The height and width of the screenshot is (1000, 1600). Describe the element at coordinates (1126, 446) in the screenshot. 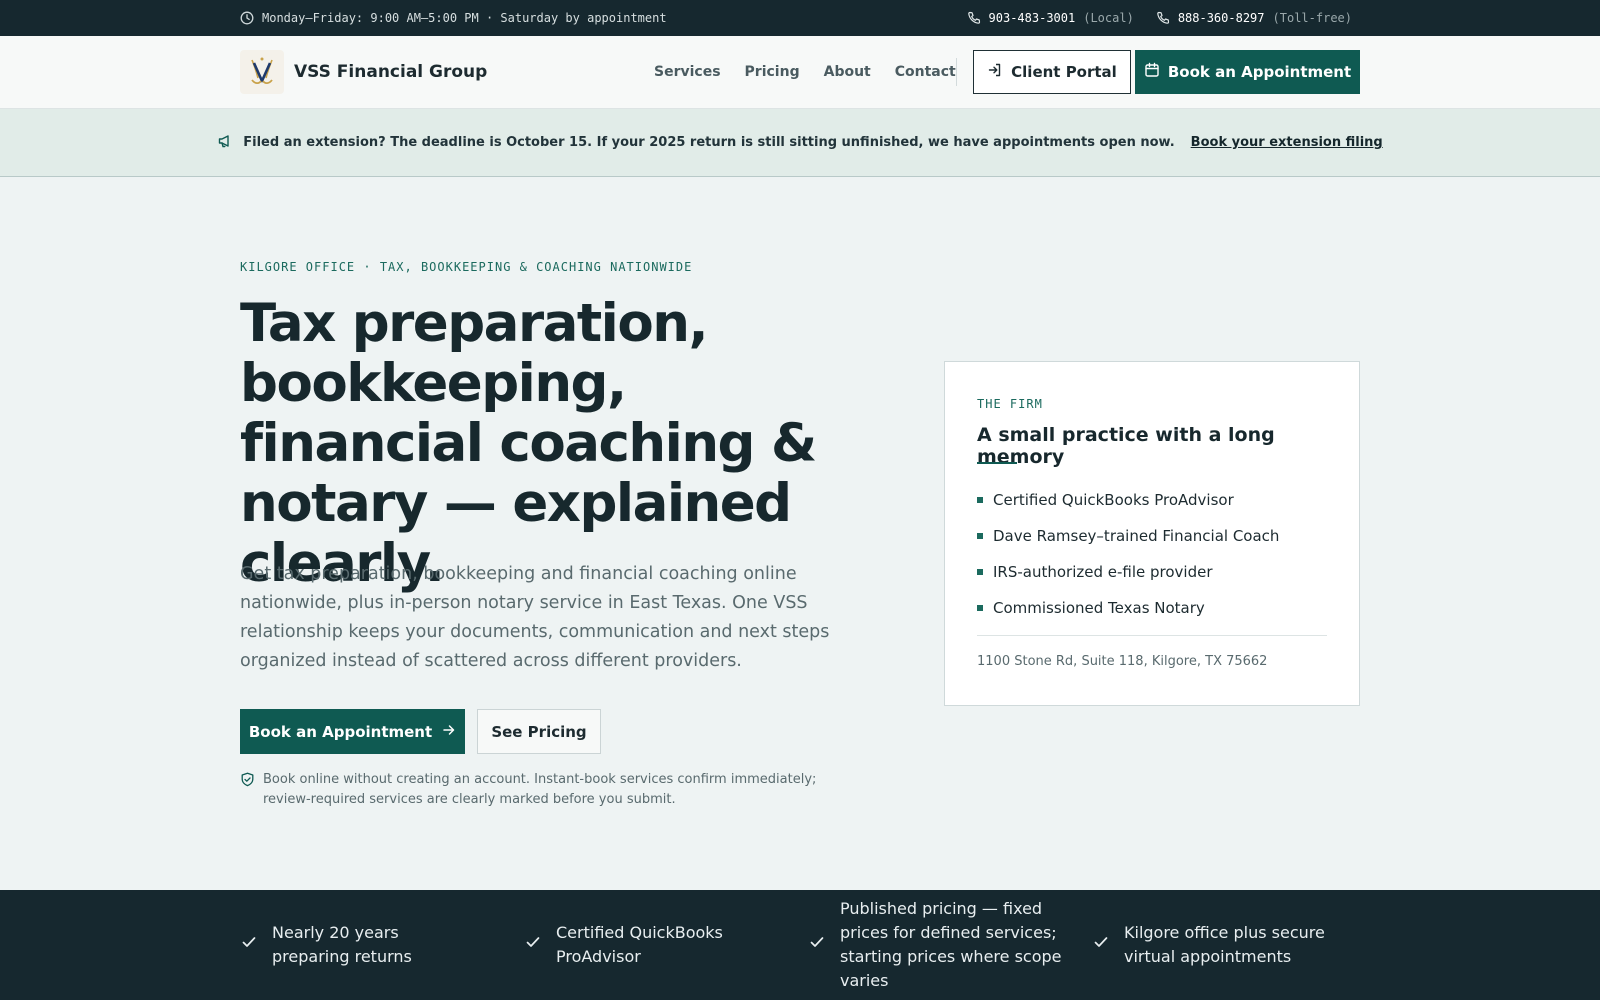

I see `firm-card-title: A small practice with a long memory` at that location.